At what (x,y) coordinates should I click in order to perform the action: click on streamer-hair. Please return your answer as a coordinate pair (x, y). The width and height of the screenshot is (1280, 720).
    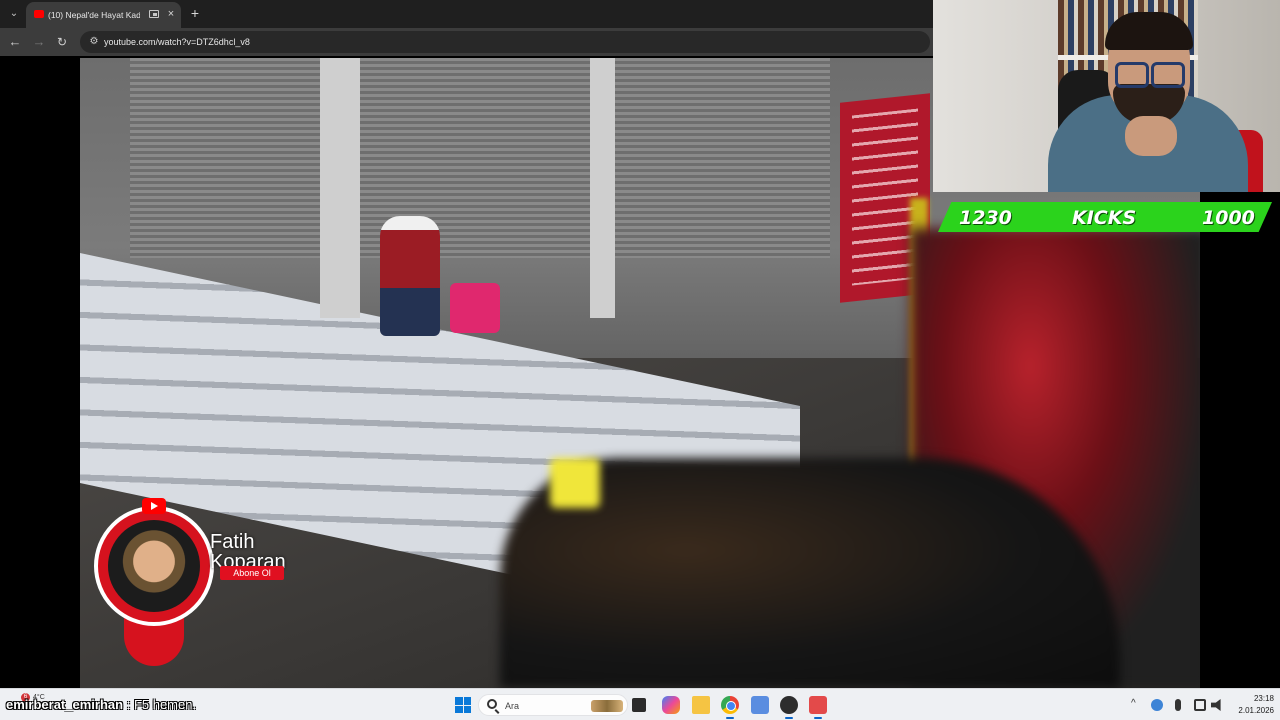
    Looking at the image, I should click on (1149, 31).